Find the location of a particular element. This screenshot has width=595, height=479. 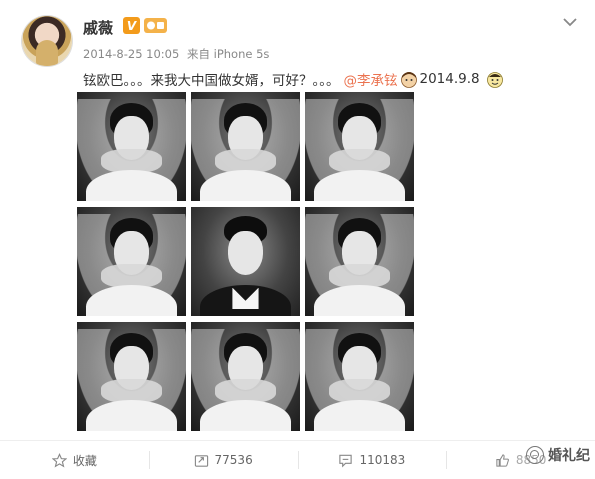

repost-button: 77536 is located at coordinates (223, 460).